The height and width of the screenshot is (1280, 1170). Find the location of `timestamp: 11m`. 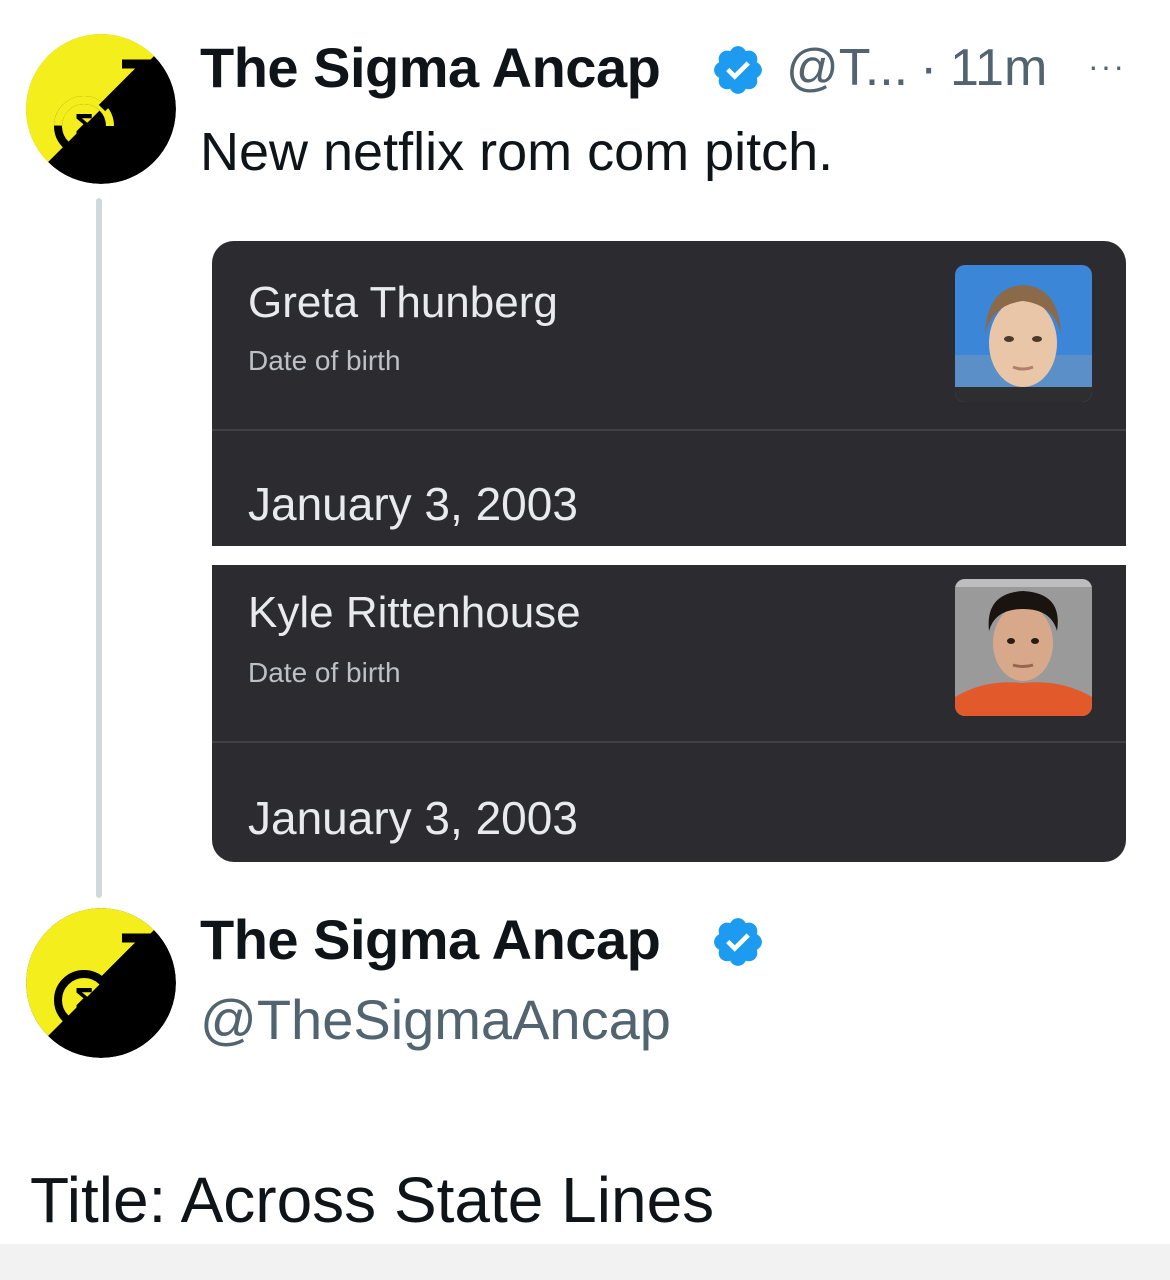

timestamp: 11m is located at coordinates (998, 68).